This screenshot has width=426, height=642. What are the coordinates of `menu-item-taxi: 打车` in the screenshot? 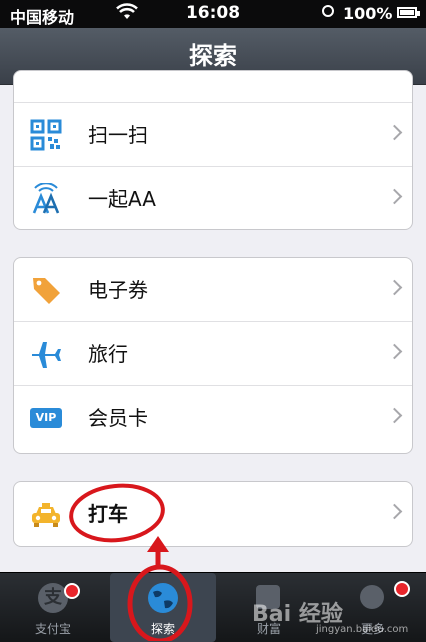 It's located at (213, 514).